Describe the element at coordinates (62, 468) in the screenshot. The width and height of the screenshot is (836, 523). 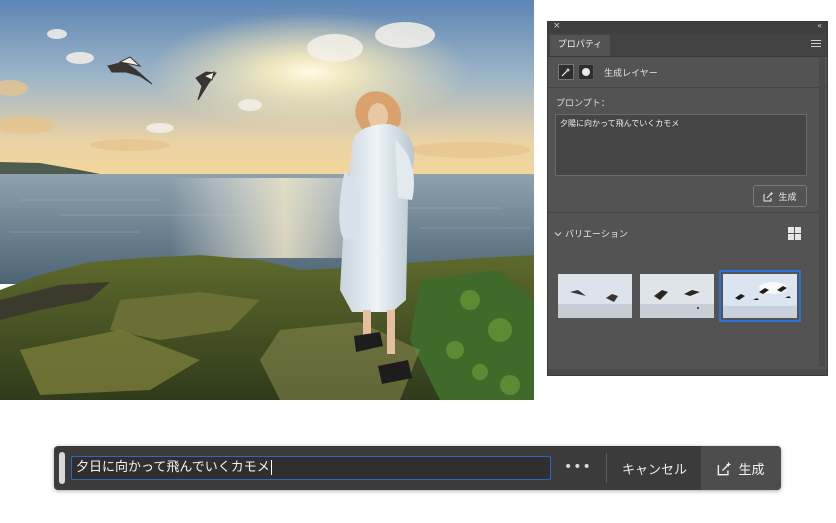
I see `drag-handle` at that location.